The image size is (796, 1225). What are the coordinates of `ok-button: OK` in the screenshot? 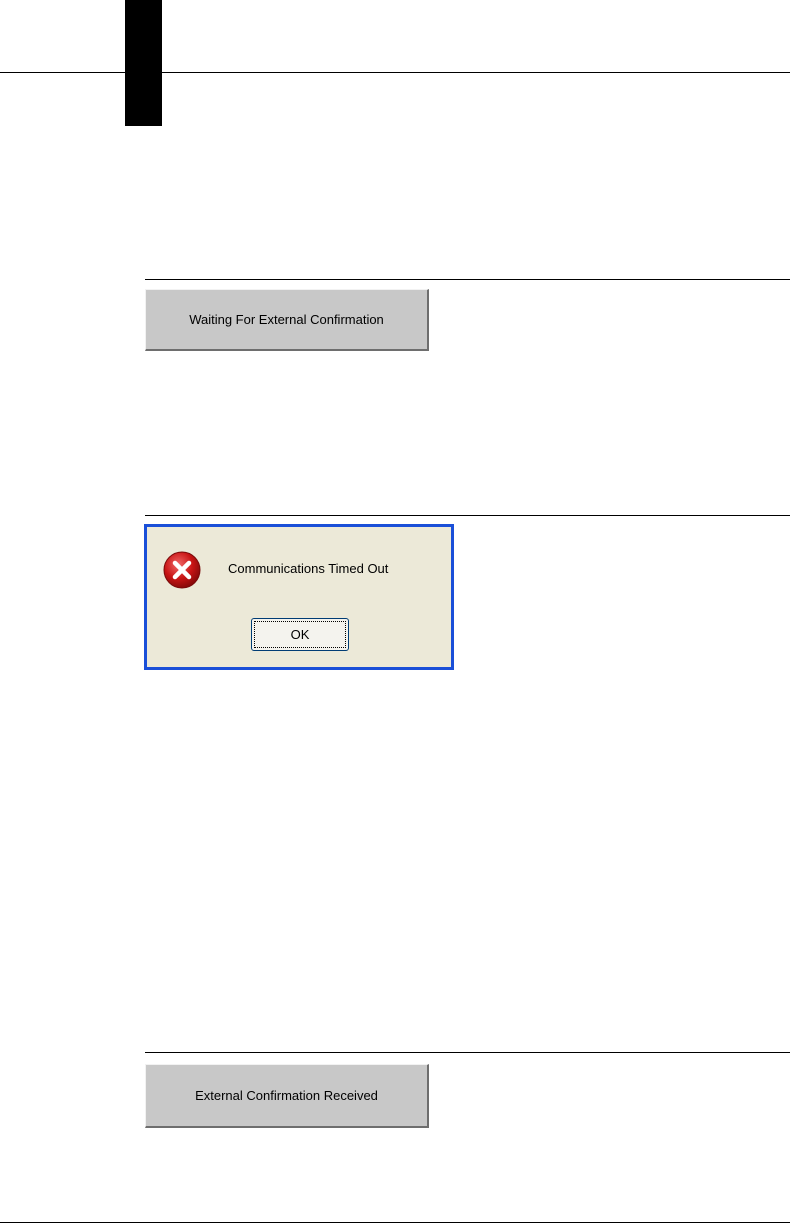 It's located at (300, 634).